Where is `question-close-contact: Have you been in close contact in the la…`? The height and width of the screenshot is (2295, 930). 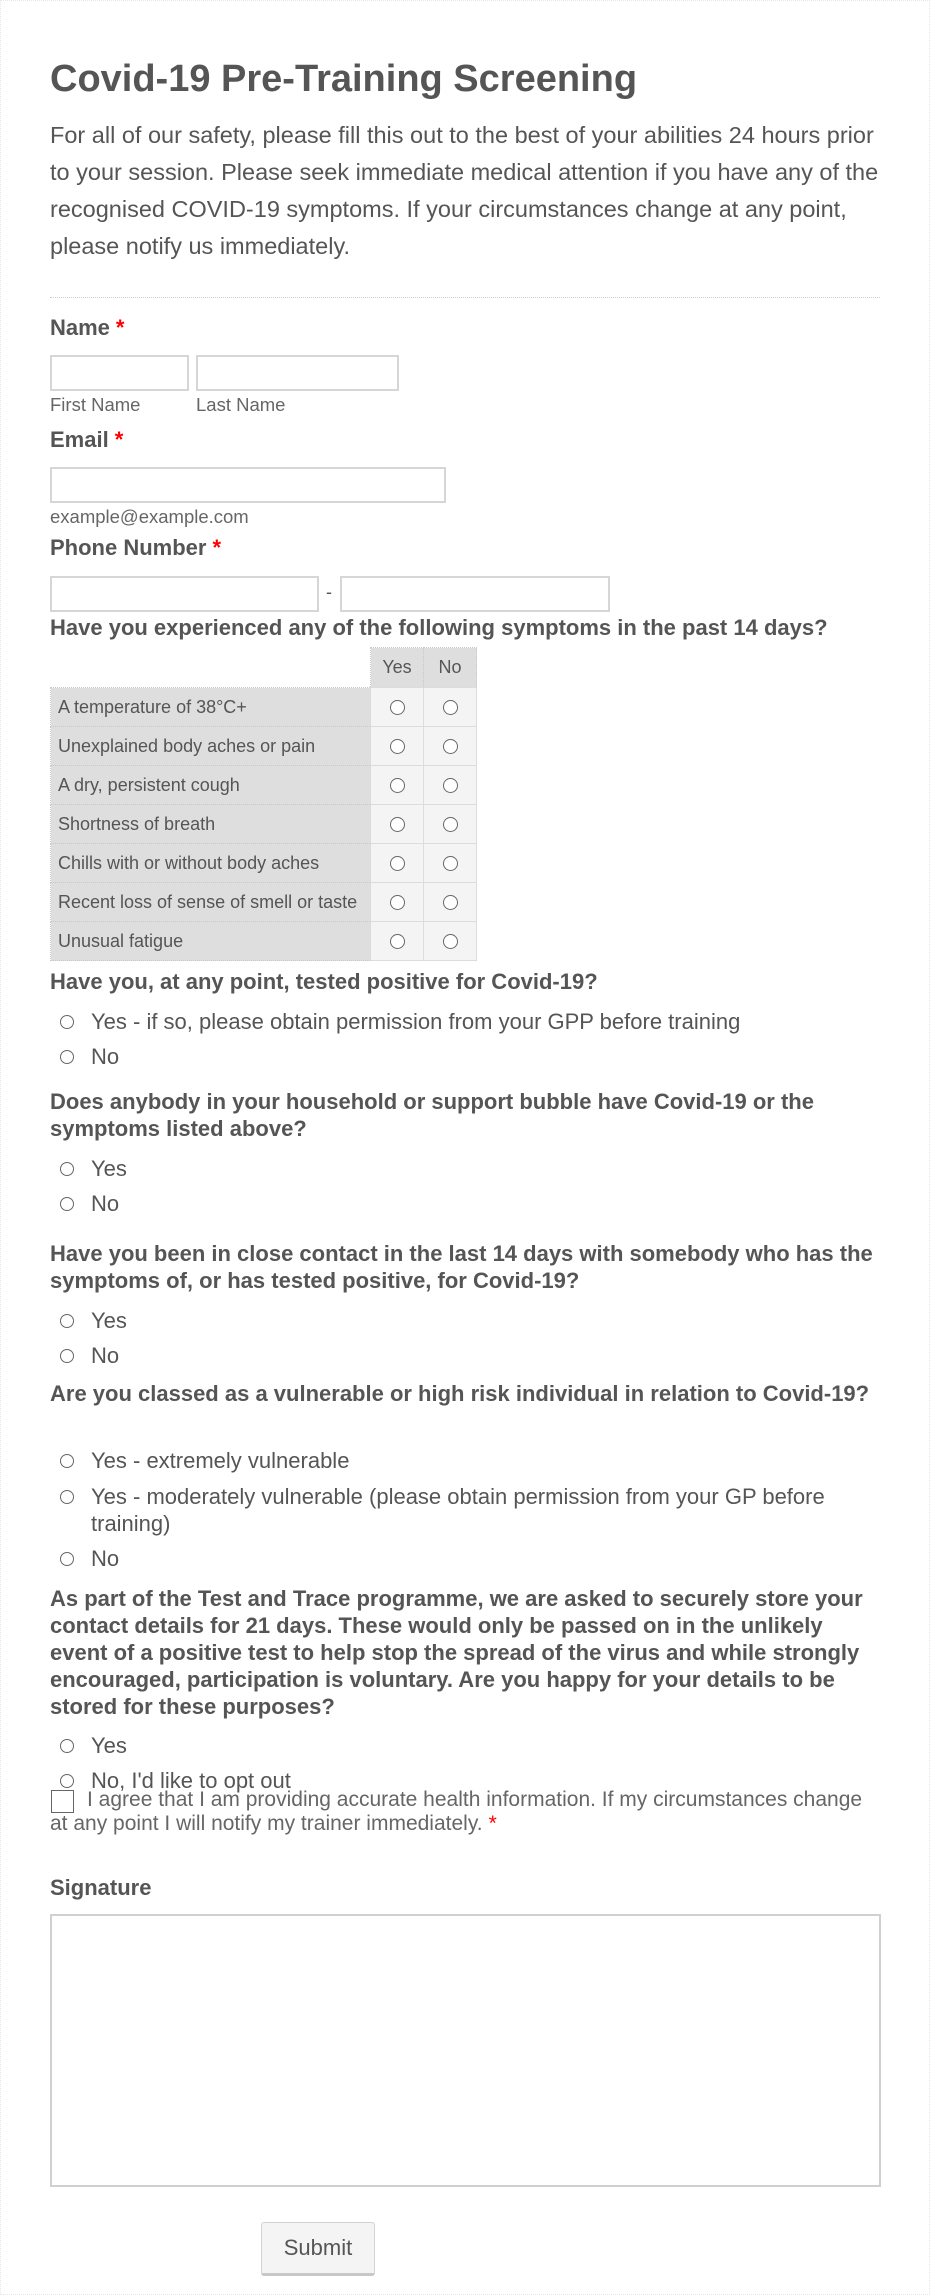 question-close-contact: Have you been in close contact in the la… is located at coordinates (461, 1267).